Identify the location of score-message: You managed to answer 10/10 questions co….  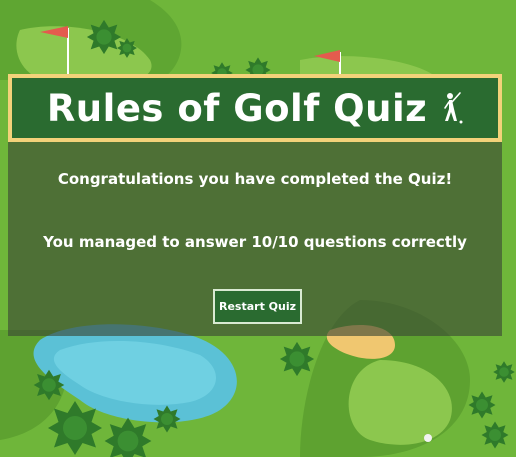
(255, 242).